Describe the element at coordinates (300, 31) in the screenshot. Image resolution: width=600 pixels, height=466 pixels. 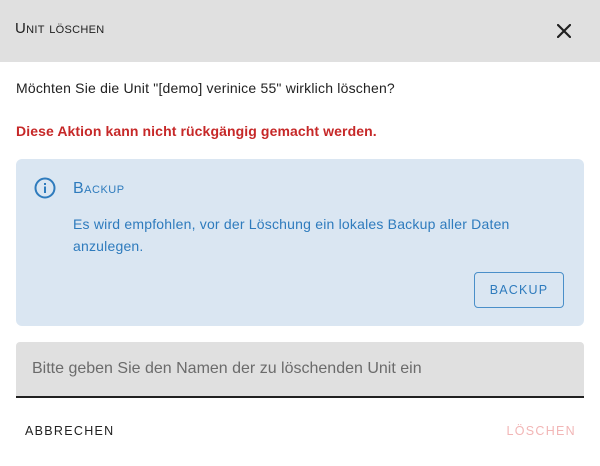
I see `dialog-titlebar: Unit löschen` at that location.